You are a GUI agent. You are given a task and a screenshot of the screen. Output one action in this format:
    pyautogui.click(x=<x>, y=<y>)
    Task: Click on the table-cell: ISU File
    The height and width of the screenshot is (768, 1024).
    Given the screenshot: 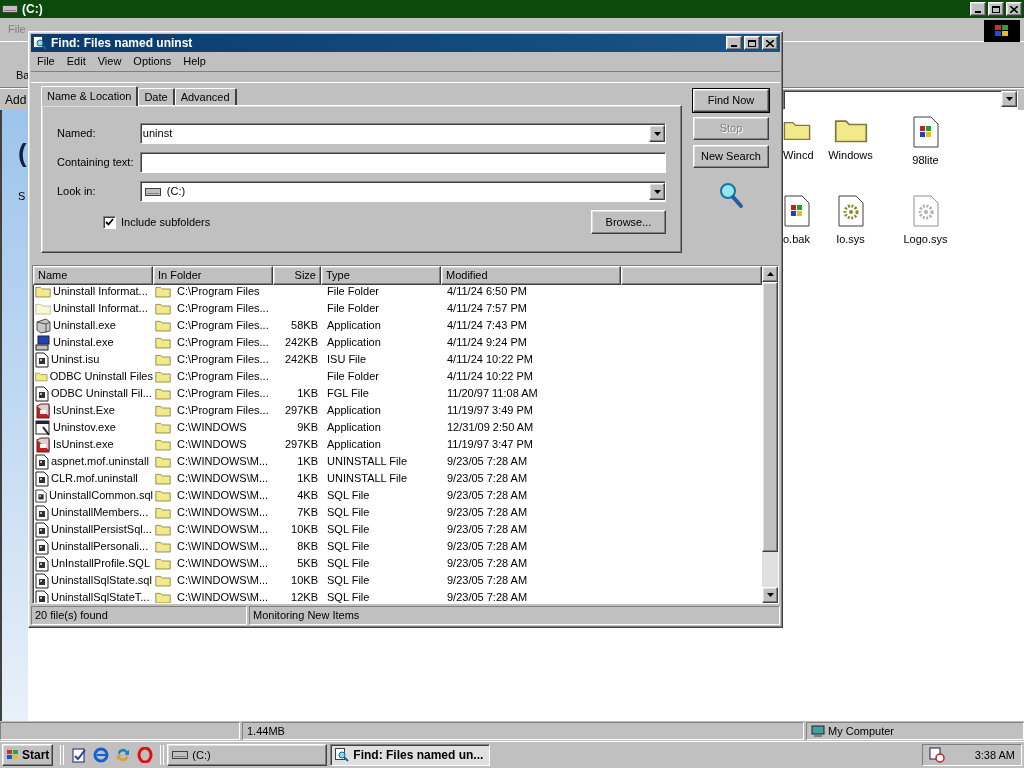 What is the action you would take?
    pyautogui.click(x=347, y=359)
    